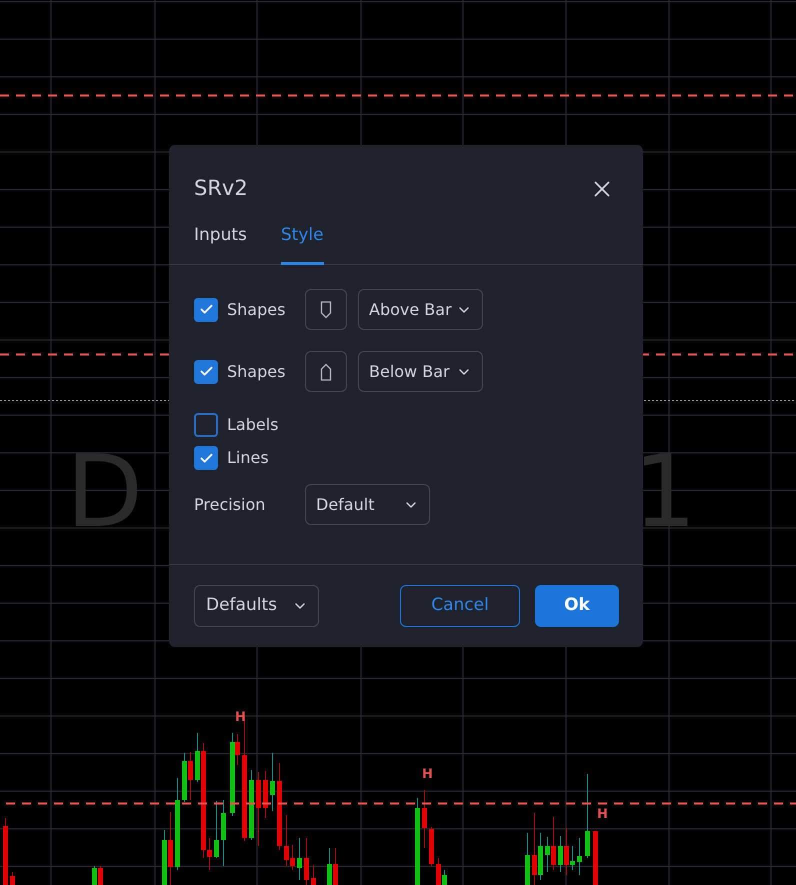 The height and width of the screenshot is (885, 796). Describe the element at coordinates (420, 371) in the screenshot. I see `dropdown: Below Bar` at that location.